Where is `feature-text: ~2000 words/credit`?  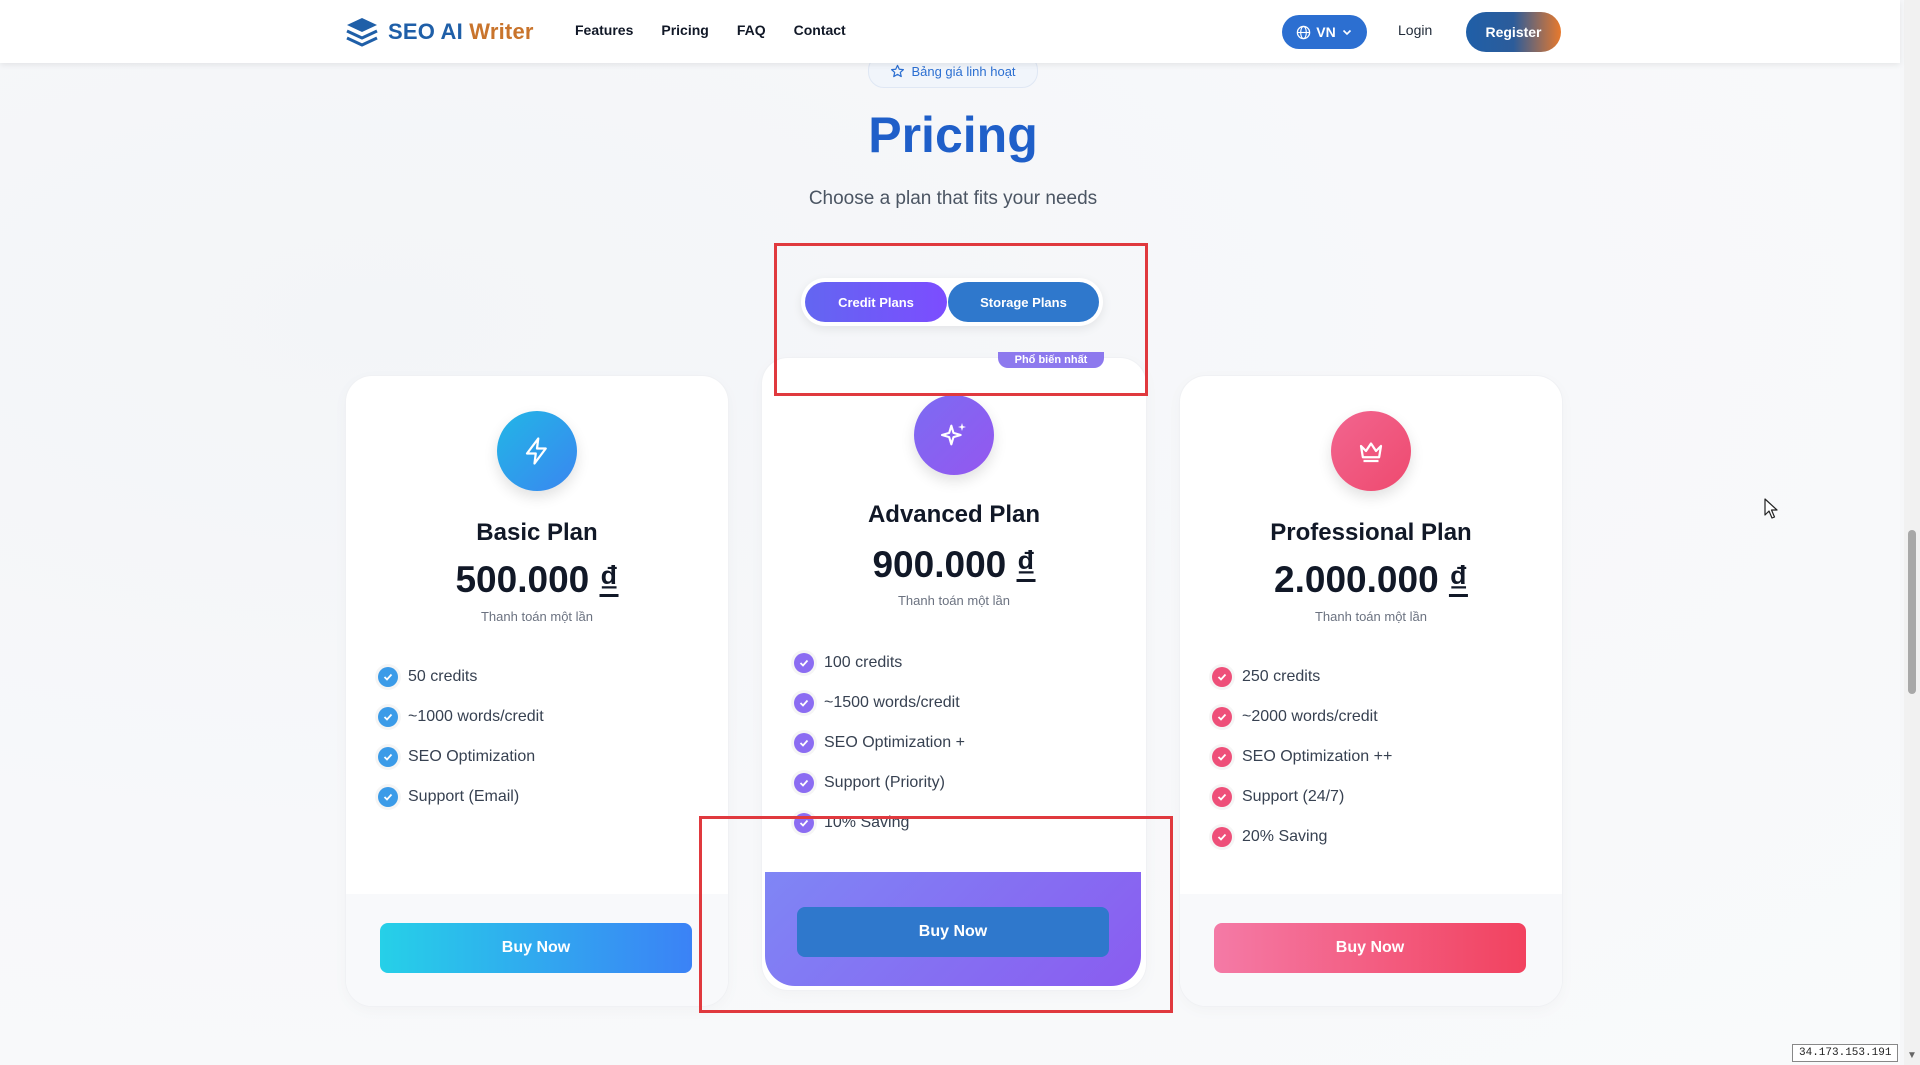
feature-text: ~2000 words/credit is located at coordinates (1310, 716).